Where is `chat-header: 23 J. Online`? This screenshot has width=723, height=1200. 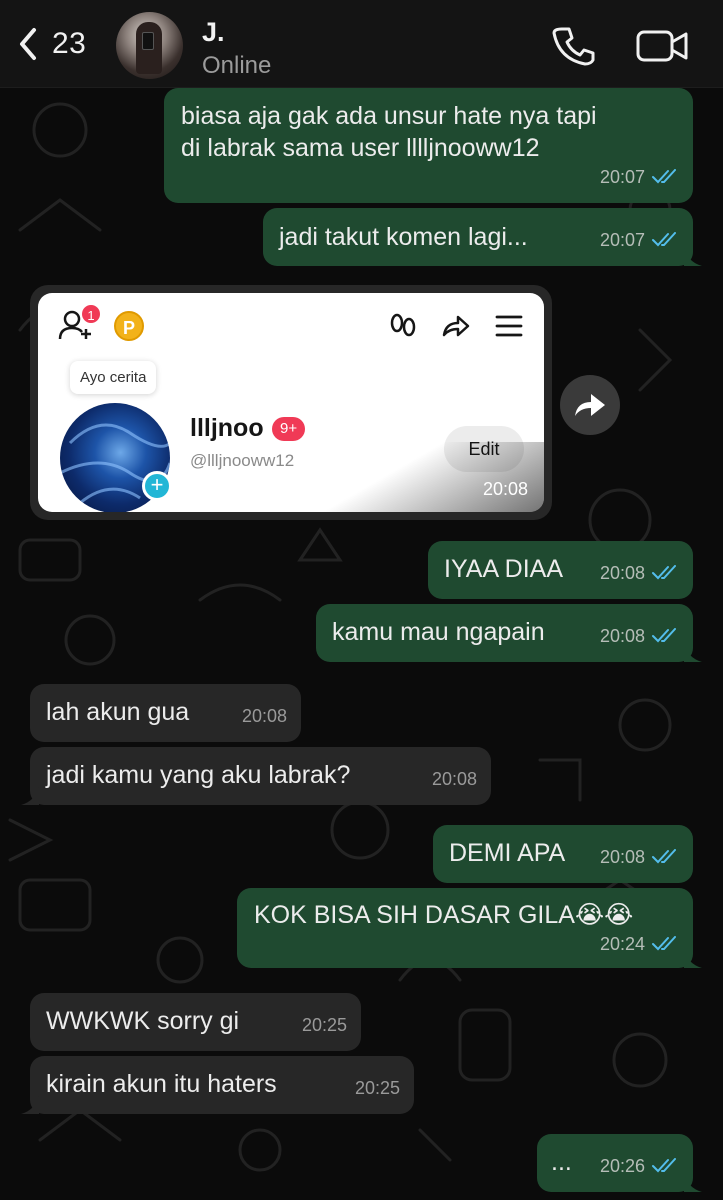 chat-header: 23 J. Online is located at coordinates (361, 44).